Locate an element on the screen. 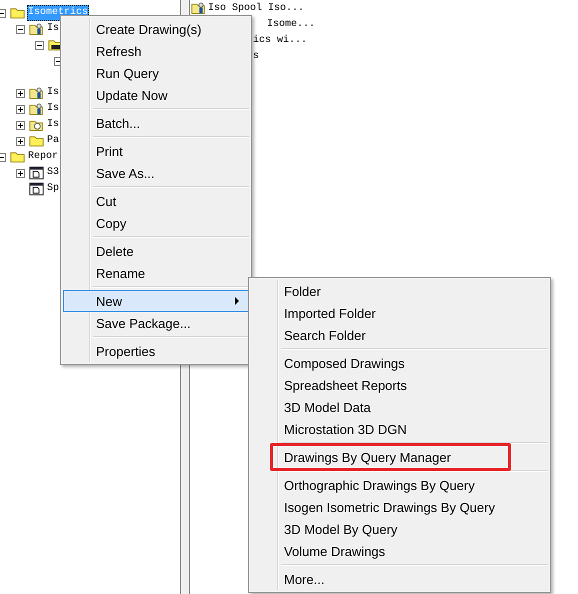  menu-item: Composed Drawings is located at coordinates (399, 363).